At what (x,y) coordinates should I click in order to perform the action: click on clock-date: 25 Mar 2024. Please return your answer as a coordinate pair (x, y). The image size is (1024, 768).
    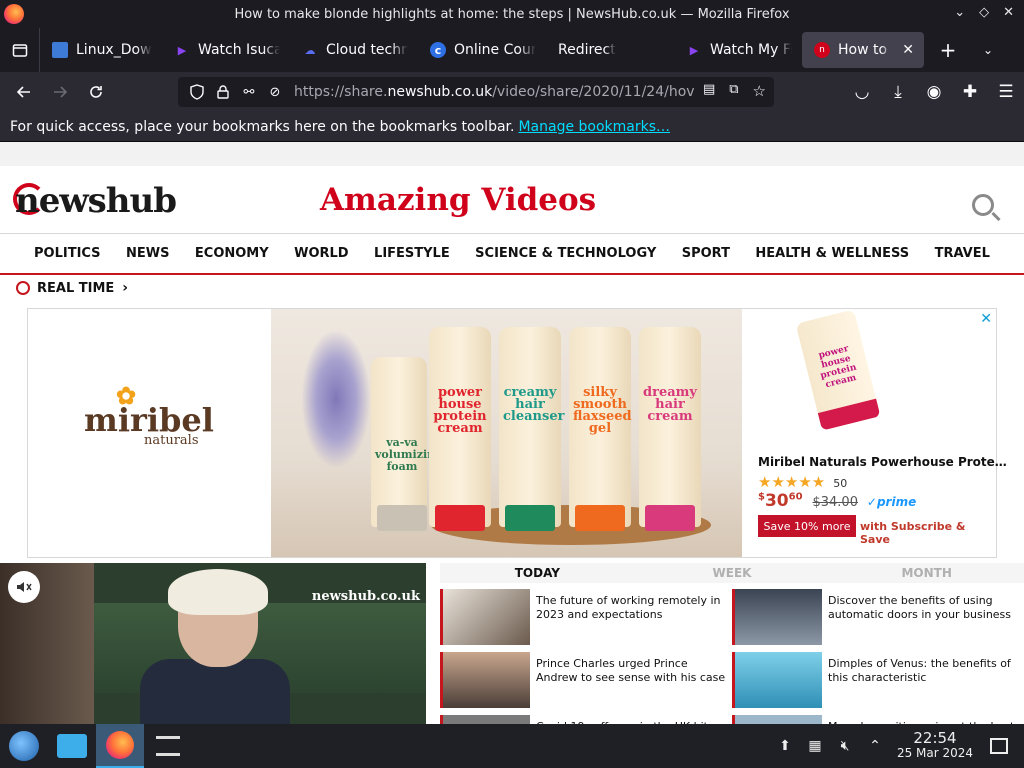
    Looking at the image, I should click on (935, 753).